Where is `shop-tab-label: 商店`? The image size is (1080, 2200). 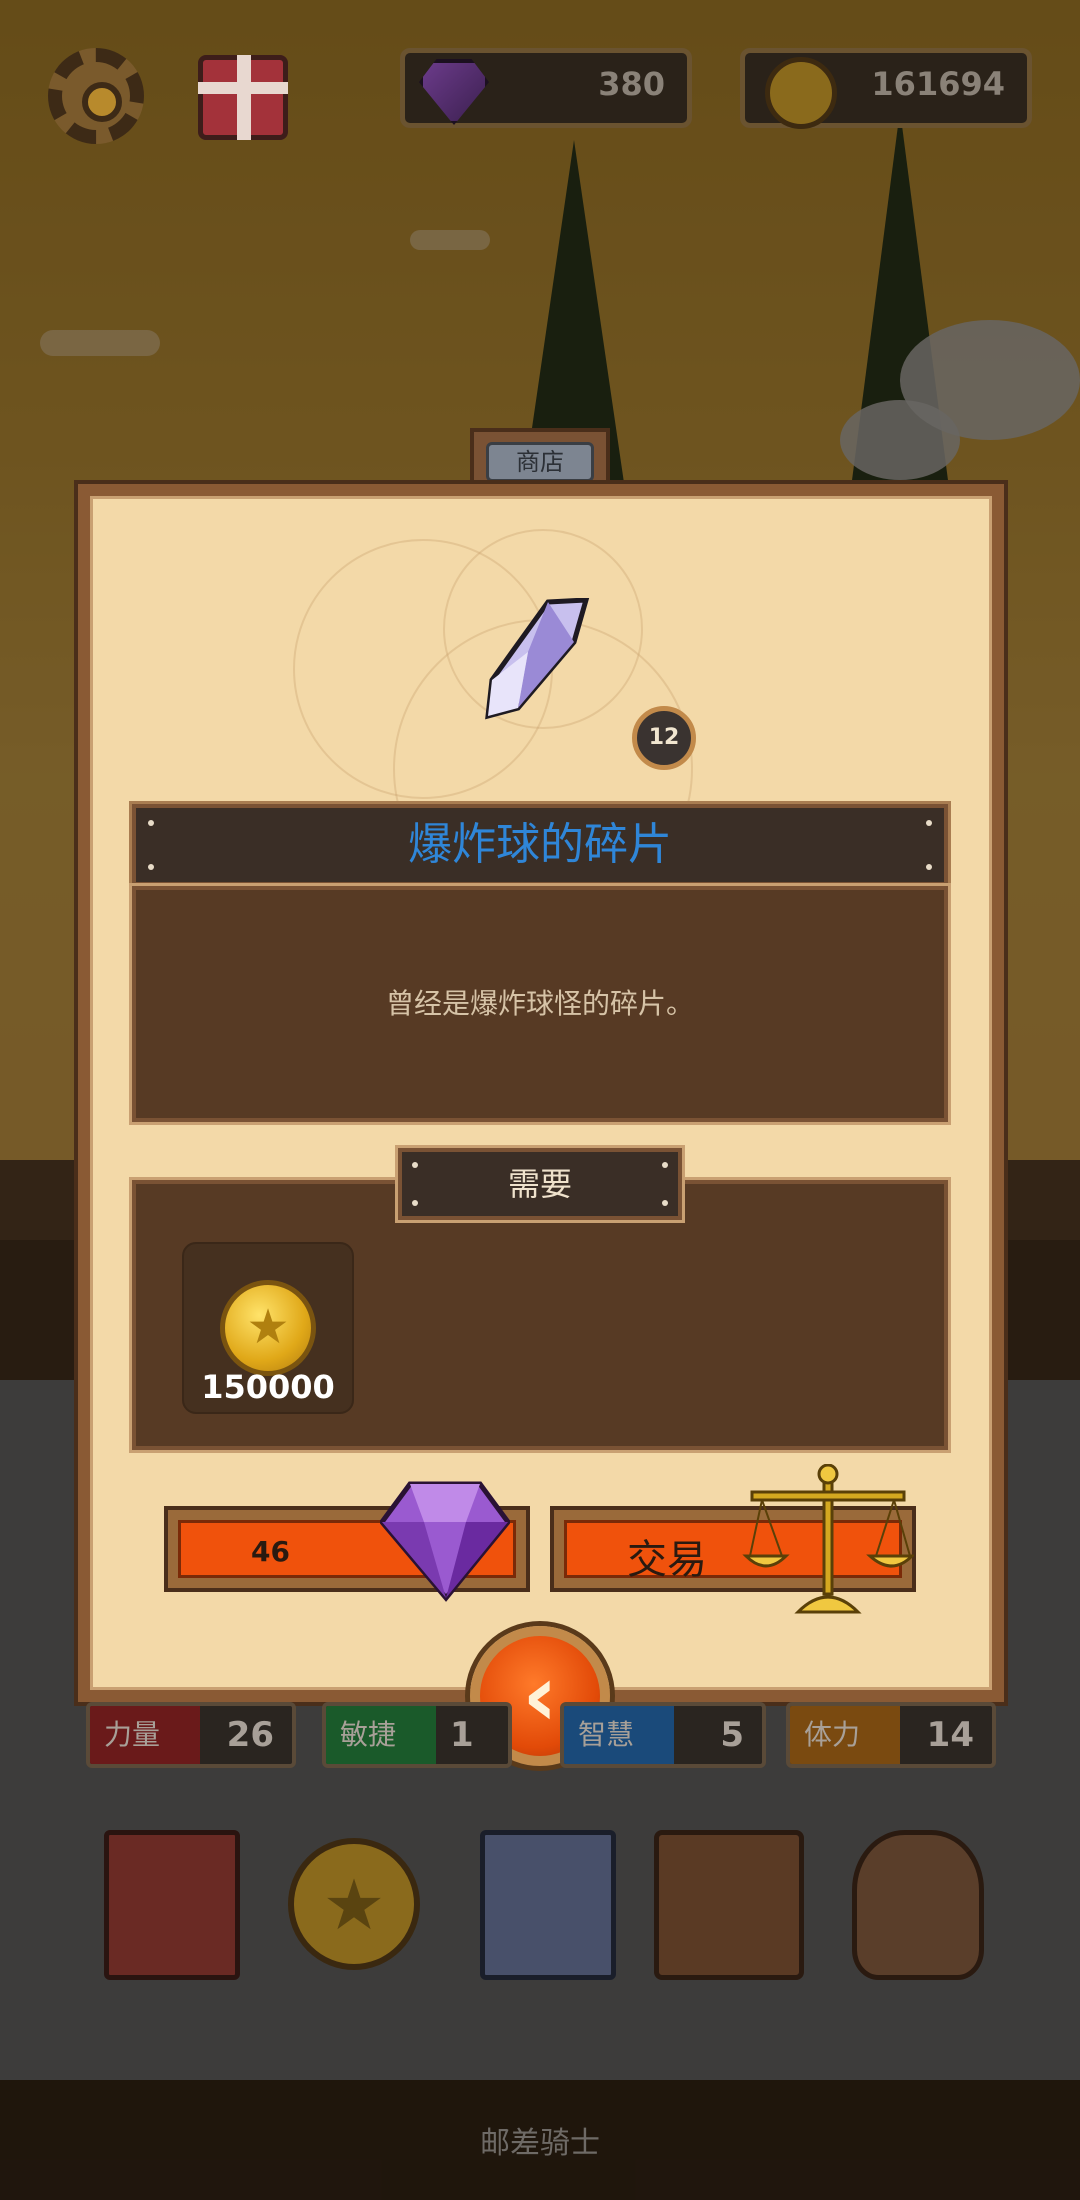 shop-tab-label: 商店 is located at coordinates (540, 462).